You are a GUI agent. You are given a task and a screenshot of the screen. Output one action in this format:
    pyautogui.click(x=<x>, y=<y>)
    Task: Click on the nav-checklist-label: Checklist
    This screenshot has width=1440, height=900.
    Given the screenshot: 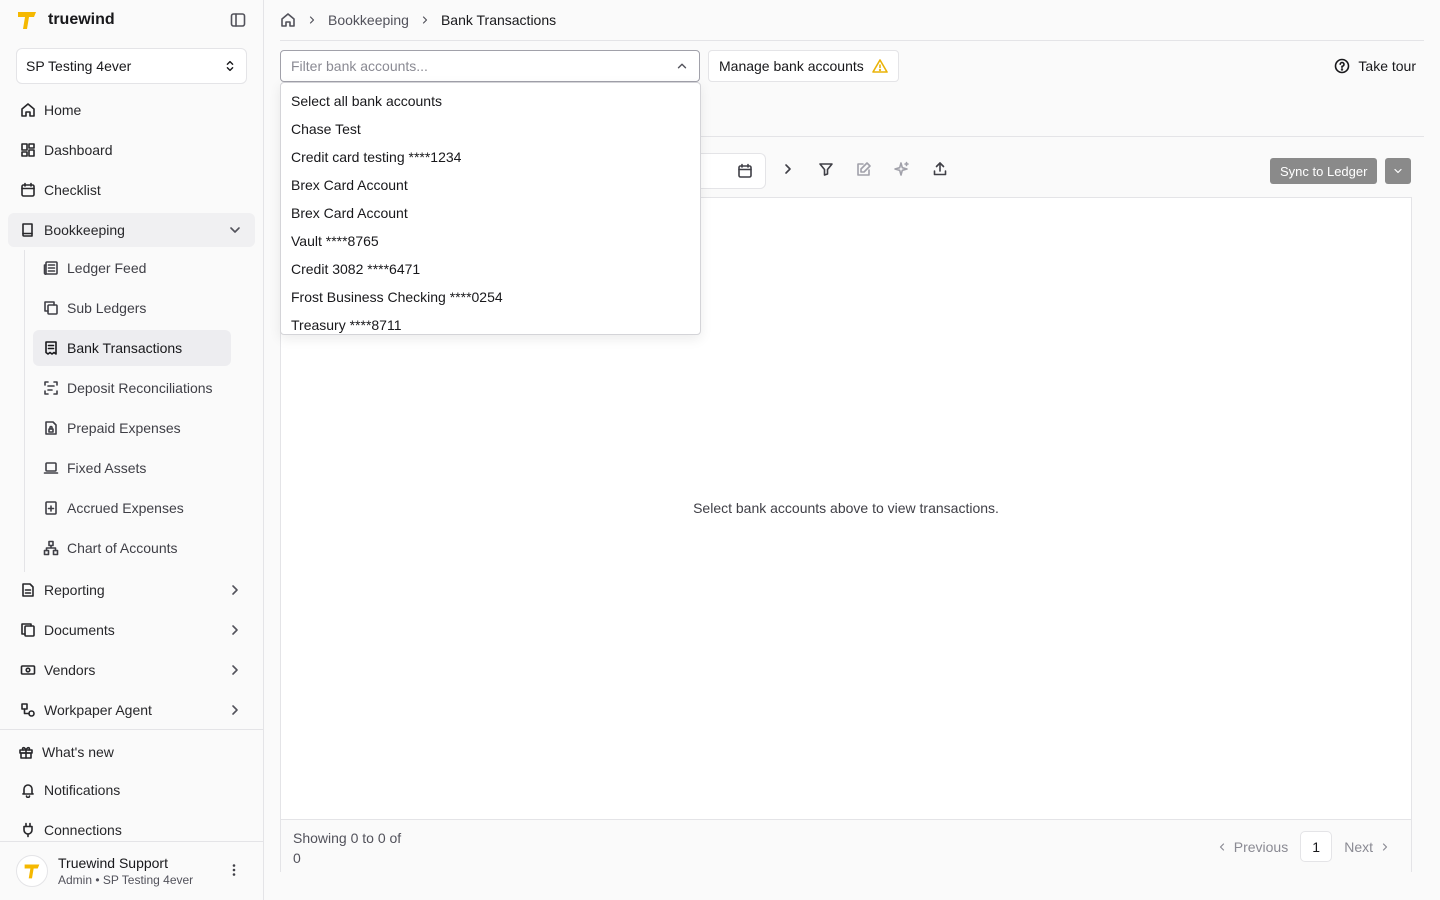 What is the action you would take?
    pyautogui.click(x=72, y=190)
    